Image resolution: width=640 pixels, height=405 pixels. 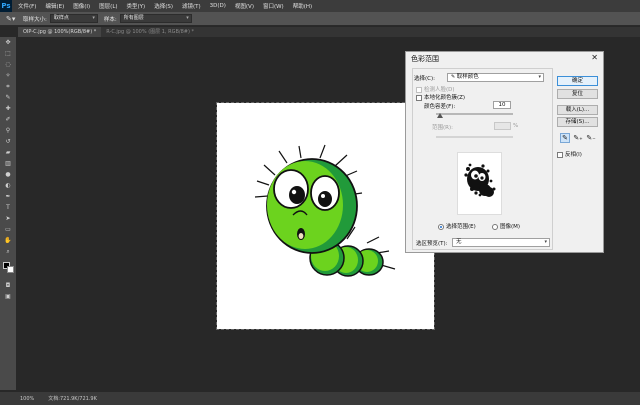 I want to click on localized-clusters-checkbox: 本地化颜色簇(Z), so click(x=440, y=97).